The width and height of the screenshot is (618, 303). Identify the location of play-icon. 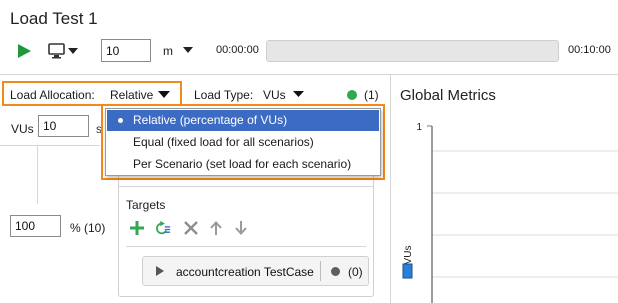
(24, 51).